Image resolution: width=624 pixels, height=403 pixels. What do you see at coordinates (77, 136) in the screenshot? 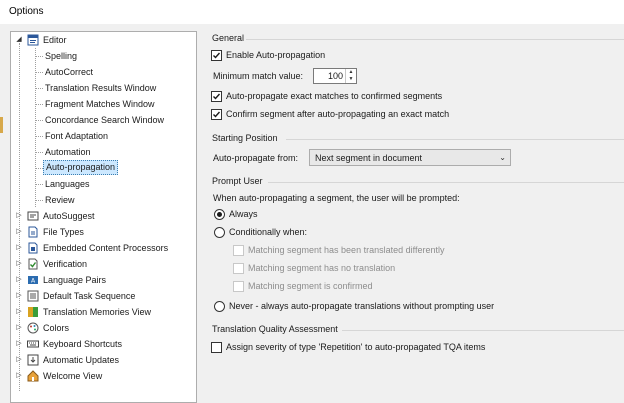
I see `tree-item-label: Font Adaptation` at bounding box center [77, 136].